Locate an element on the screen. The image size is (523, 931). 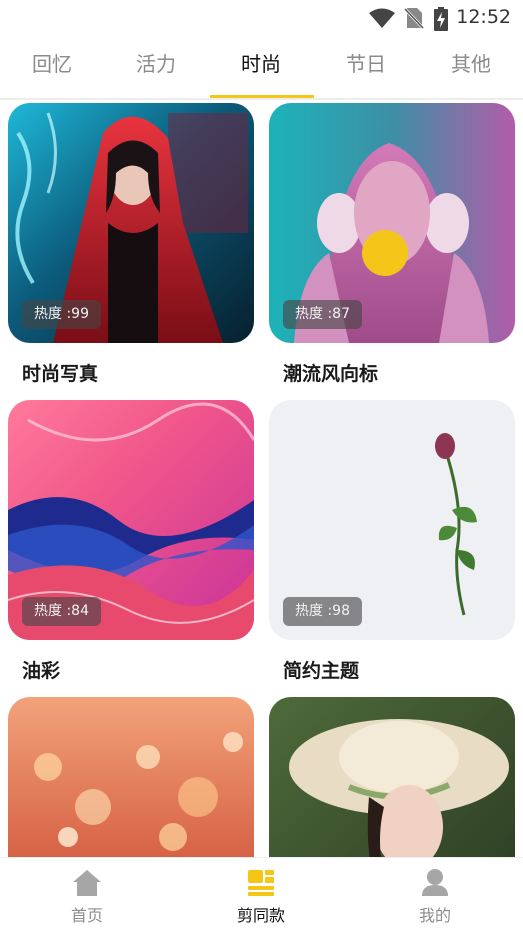
battery-charging-icon is located at coordinates (441, 19).